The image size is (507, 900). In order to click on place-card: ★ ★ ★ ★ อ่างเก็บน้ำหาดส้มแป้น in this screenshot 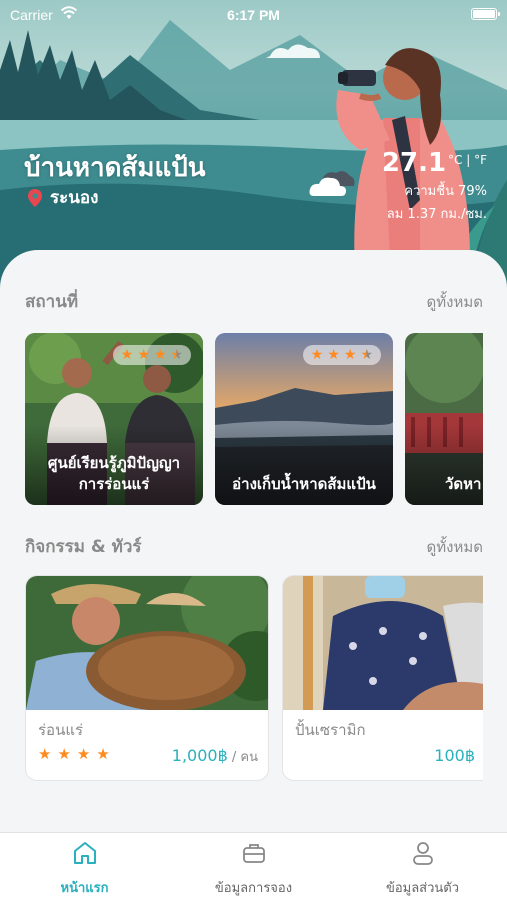, I will do `click(304, 419)`.